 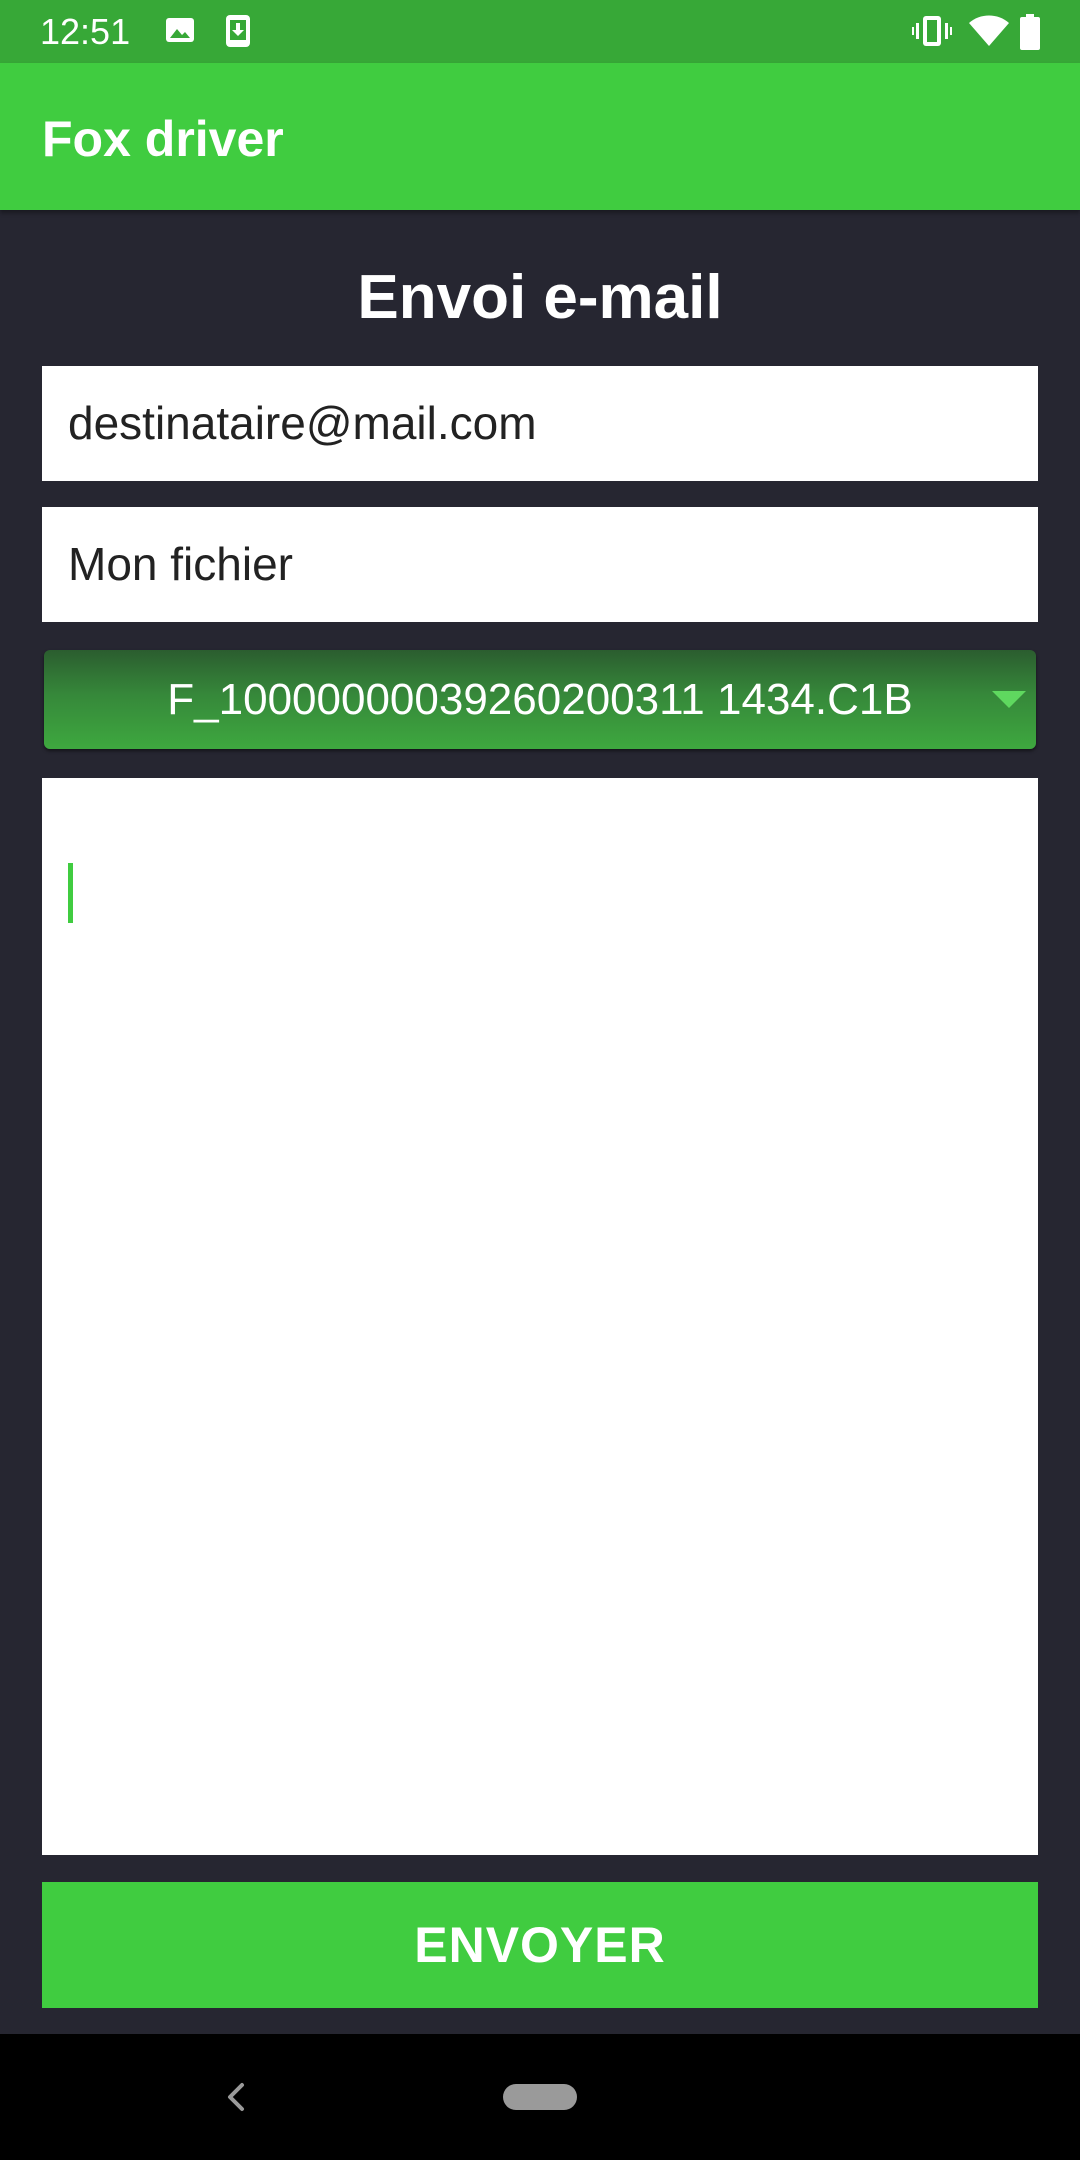 What do you see at coordinates (237, 2097) in the screenshot?
I see `back-icon` at bounding box center [237, 2097].